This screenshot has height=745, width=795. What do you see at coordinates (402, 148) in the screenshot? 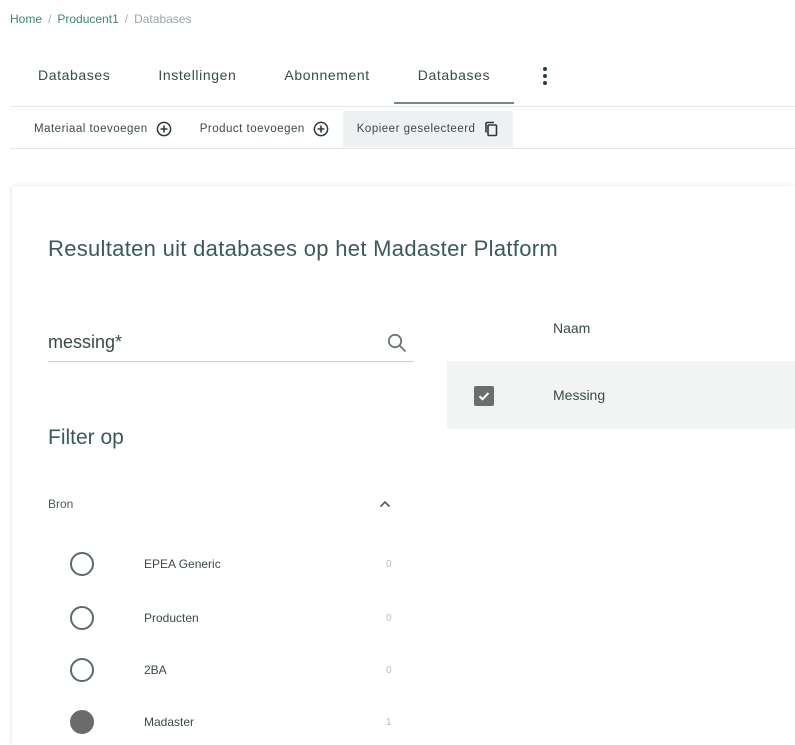
I see `toolbar-divider` at bounding box center [402, 148].